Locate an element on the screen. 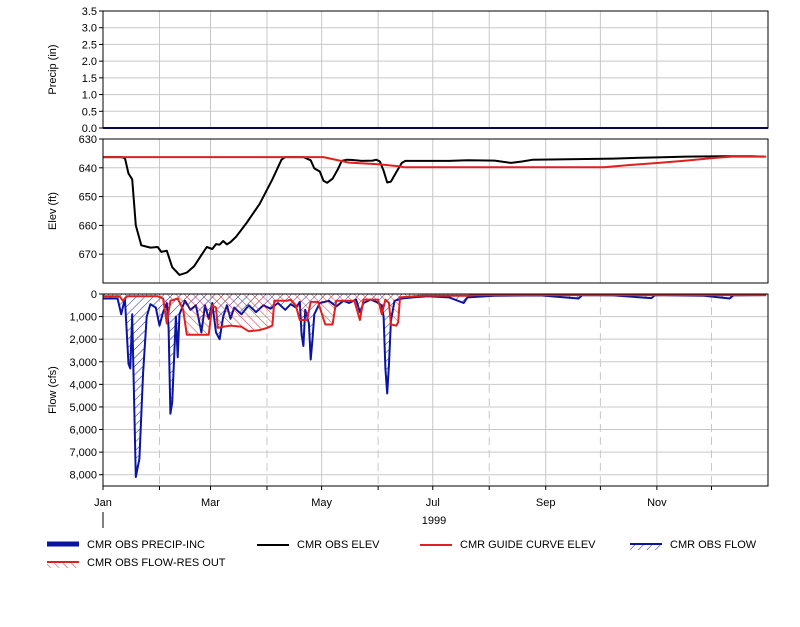 This screenshot has width=800, height=627. legend-label: CMR GUIDE CURVE ELEV is located at coordinates (528, 545).